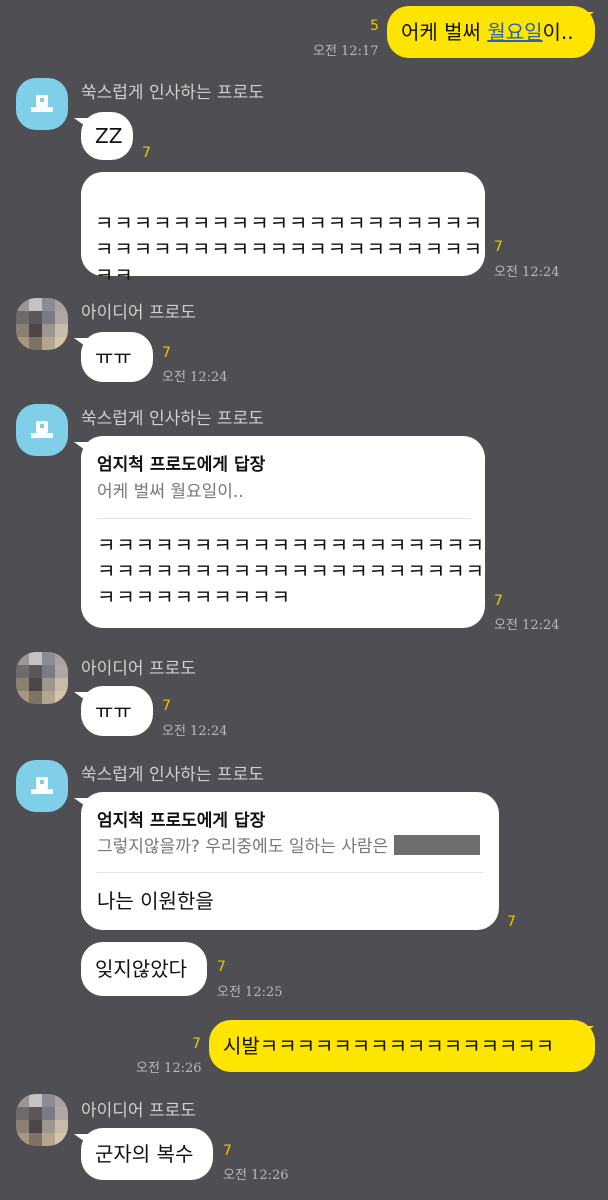 This screenshot has height=1200, width=608. I want to click on message-bubble: ZZ, so click(107, 136).